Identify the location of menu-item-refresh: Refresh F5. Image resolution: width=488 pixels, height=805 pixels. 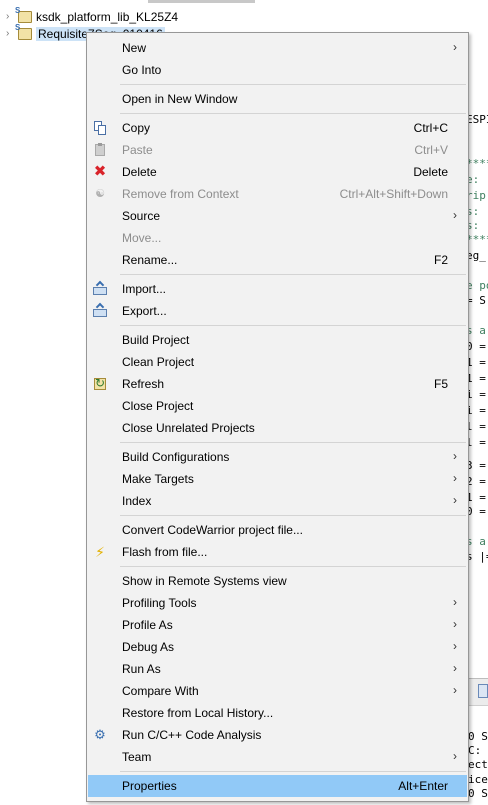
(277, 384).